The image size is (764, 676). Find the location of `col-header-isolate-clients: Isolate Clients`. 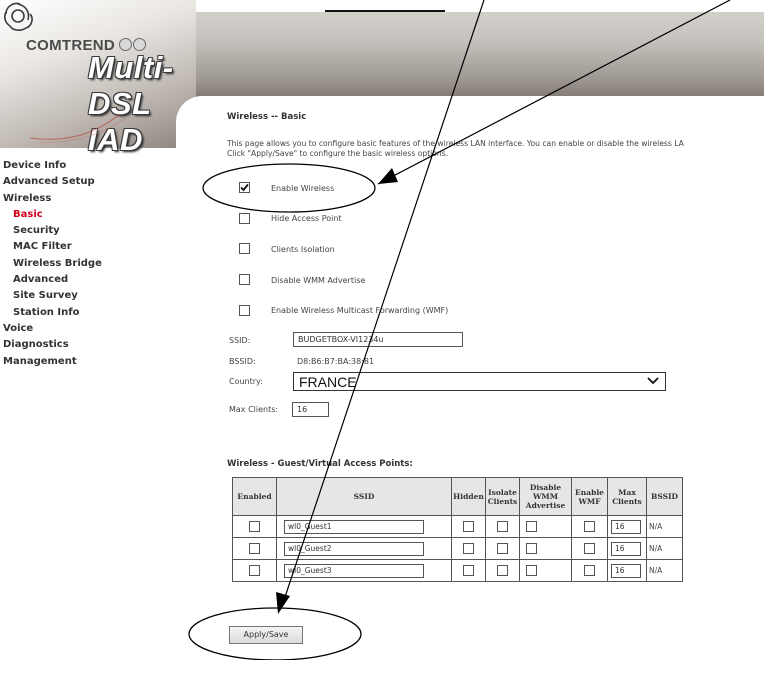

col-header-isolate-clients: Isolate Clients is located at coordinates (502, 496).